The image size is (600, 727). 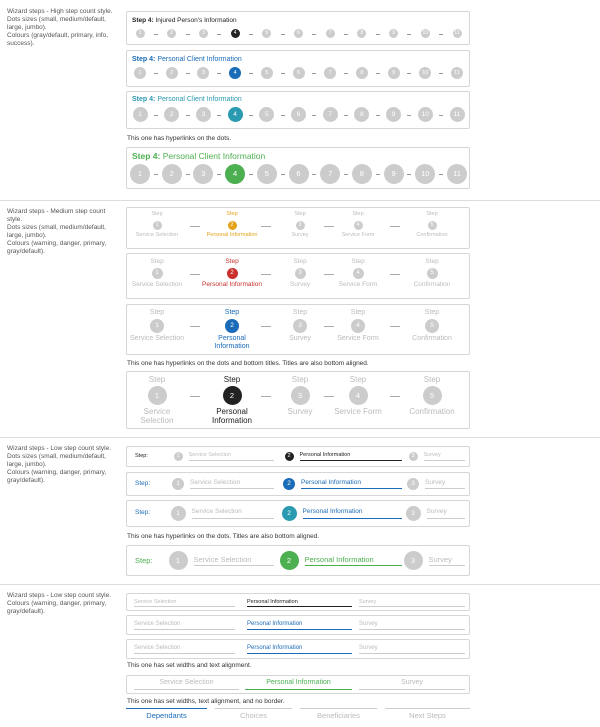 I want to click on tab-beneficiaries: Beneficiaries, so click(x=338, y=715).